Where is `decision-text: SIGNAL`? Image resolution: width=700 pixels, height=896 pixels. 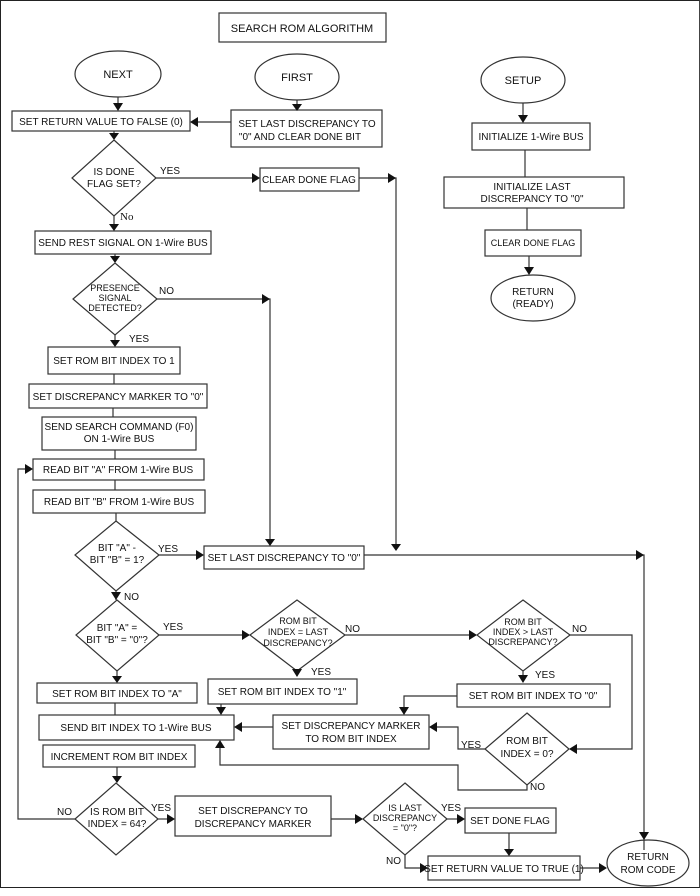
decision-text: SIGNAL is located at coordinates (114, 298).